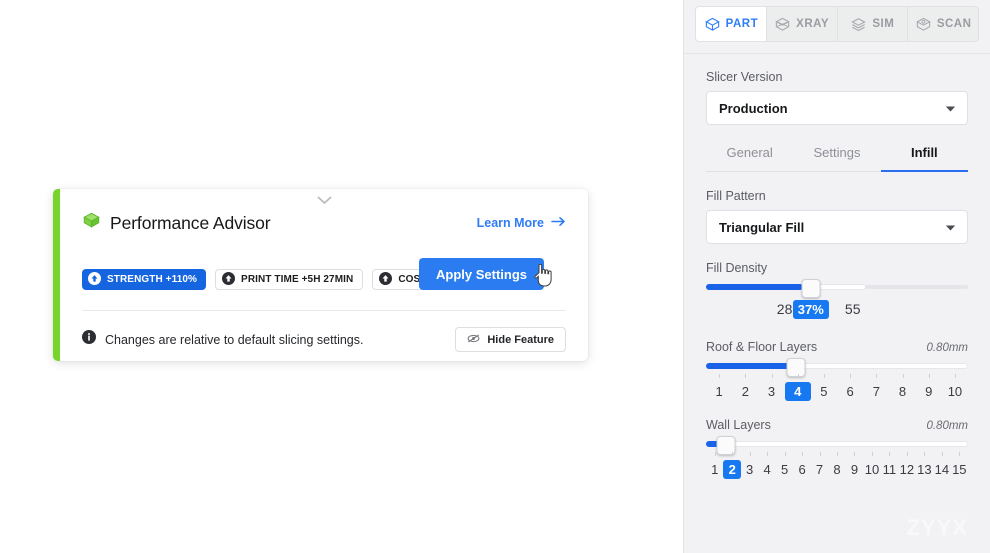 This screenshot has height=553, width=990. What do you see at coordinates (732, 469) in the screenshot?
I see `wall-layers-step-2: 2` at bounding box center [732, 469].